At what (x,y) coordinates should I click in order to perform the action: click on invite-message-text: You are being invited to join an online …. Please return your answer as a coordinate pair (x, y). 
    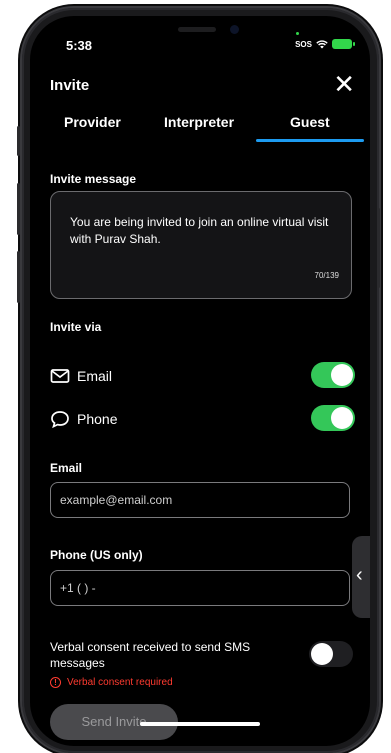
    Looking at the image, I should click on (199, 230).